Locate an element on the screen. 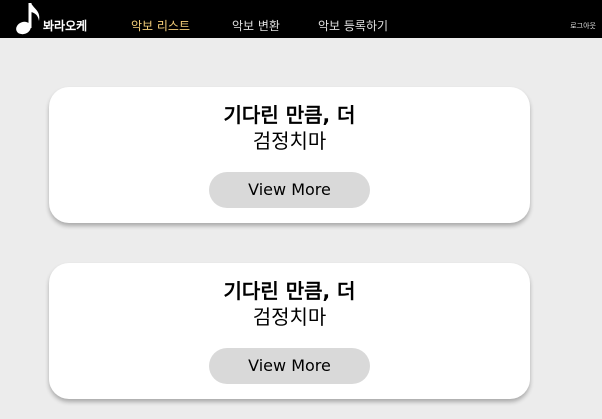 Image resolution: width=602 pixels, height=419 pixels. music-note-icon is located at coordinates (29, 18).